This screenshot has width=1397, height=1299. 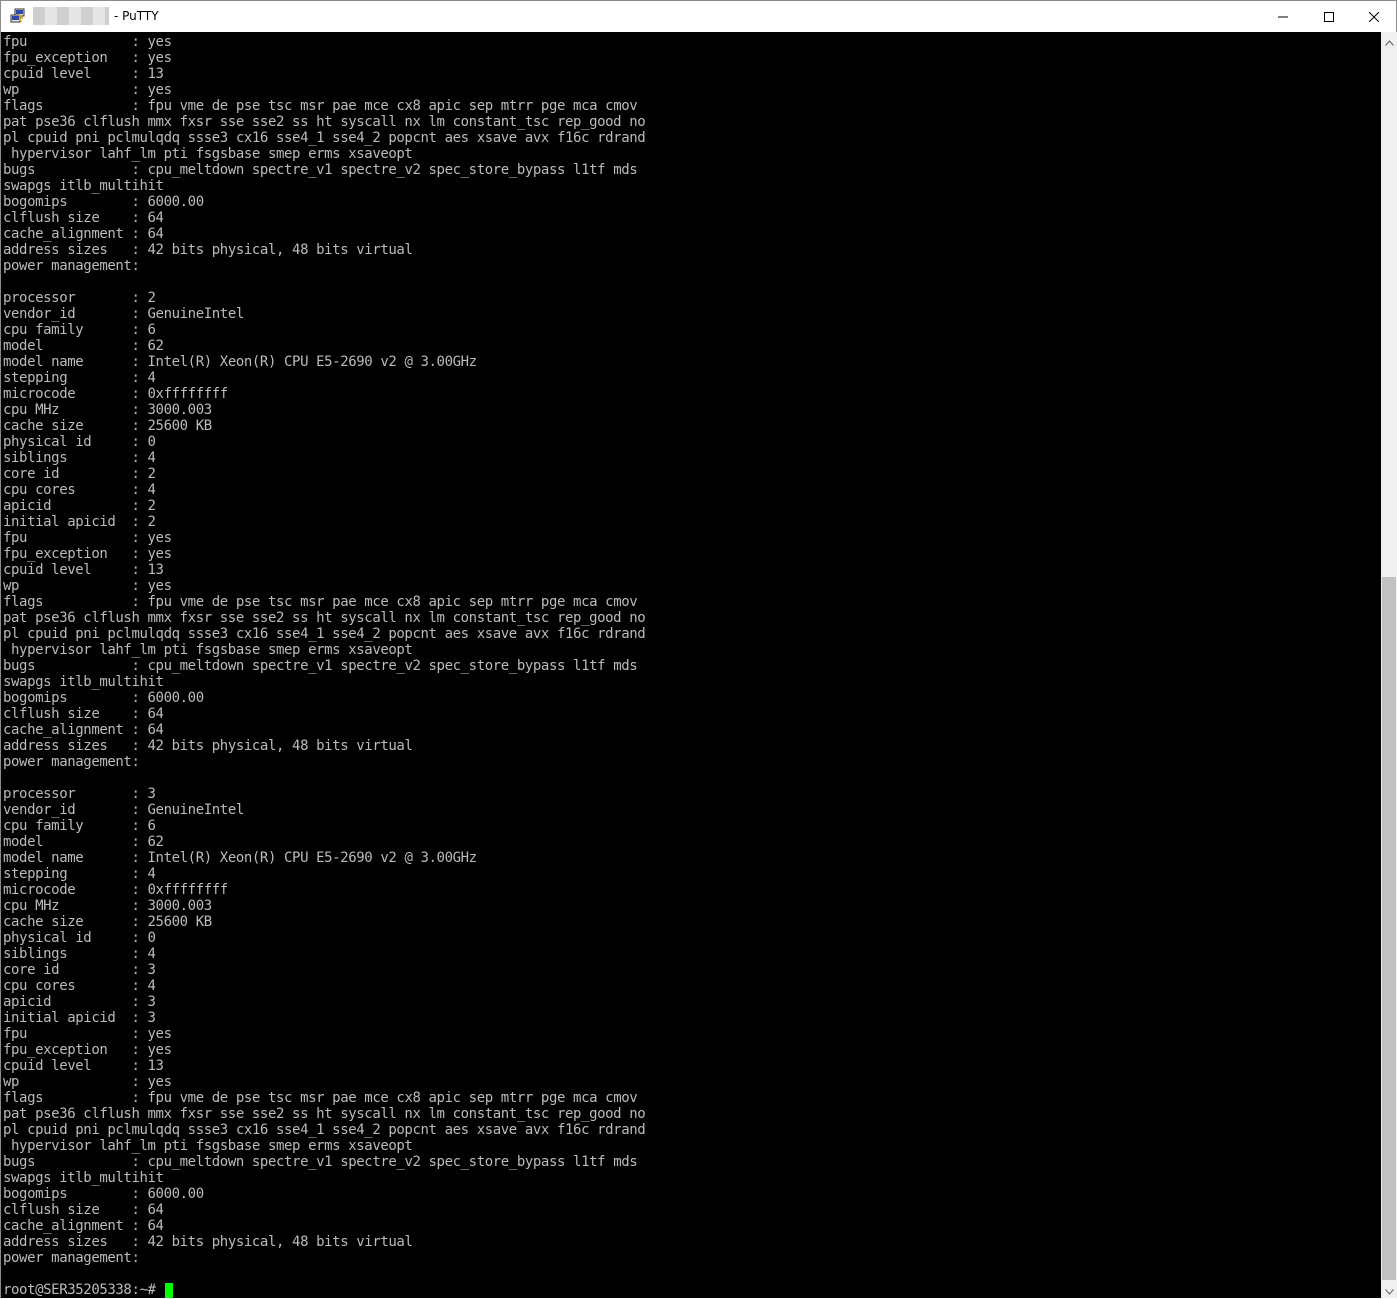 I want to click on minimize-button, so click(x=1283, y=16).